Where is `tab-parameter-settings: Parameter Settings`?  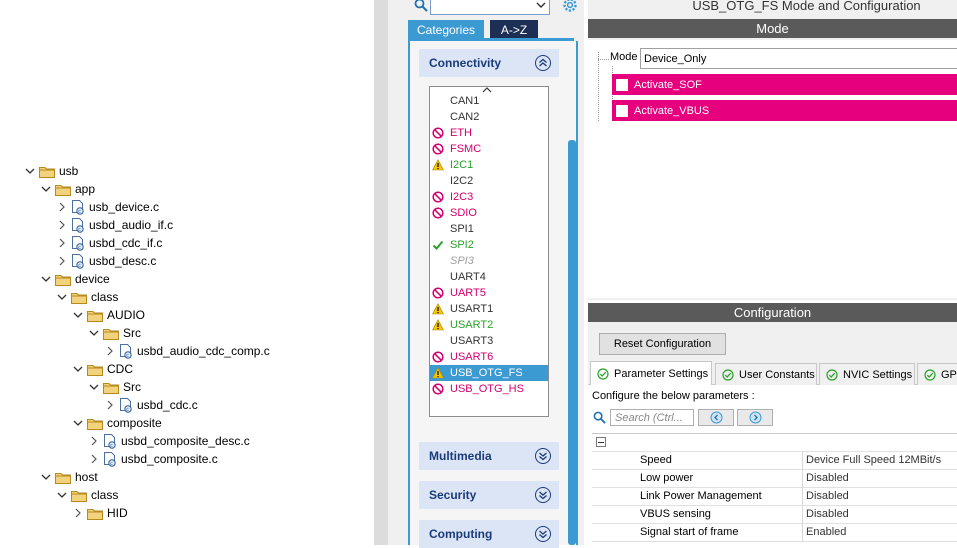 tab-parameter-settings: Parameter Settings is located at coordinates (651, 373).